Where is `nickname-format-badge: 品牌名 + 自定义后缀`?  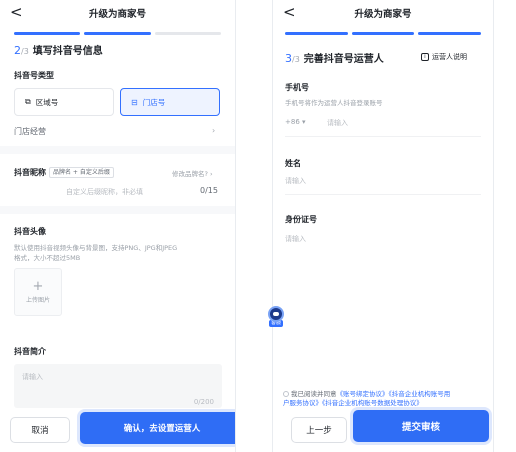 nickname-format-badge: 品牌名 + 自定义后缀 is located at coordinates (81, 172).